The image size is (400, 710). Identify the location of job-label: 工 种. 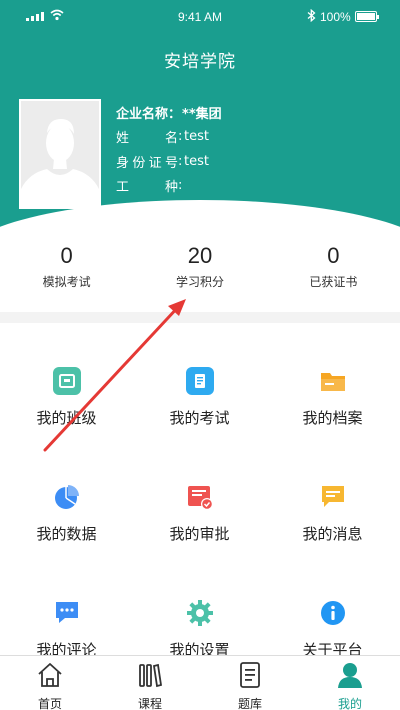
(147, 188).